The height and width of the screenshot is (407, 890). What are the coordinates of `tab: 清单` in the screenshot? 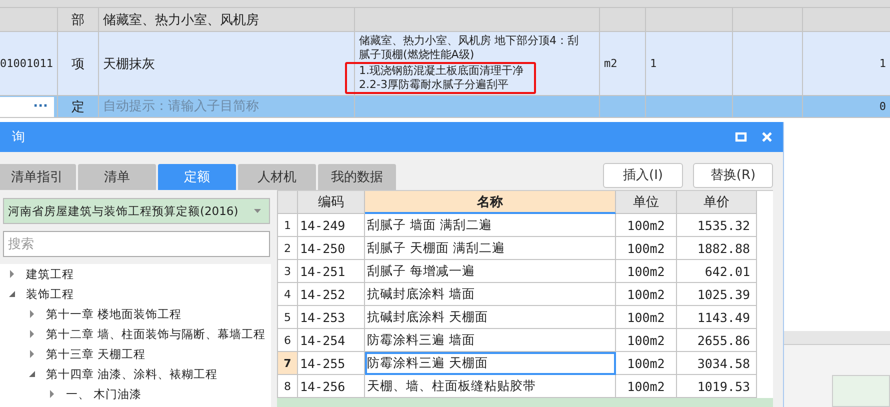 It's located at (117, 177).